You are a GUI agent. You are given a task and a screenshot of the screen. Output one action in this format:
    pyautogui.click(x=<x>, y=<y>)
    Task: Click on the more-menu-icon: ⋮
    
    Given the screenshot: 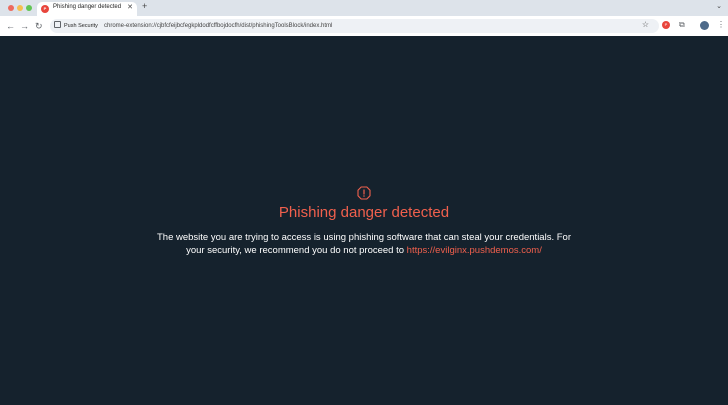 What is the action you would take?
    pyautogui.click(x=721, y=24)
    